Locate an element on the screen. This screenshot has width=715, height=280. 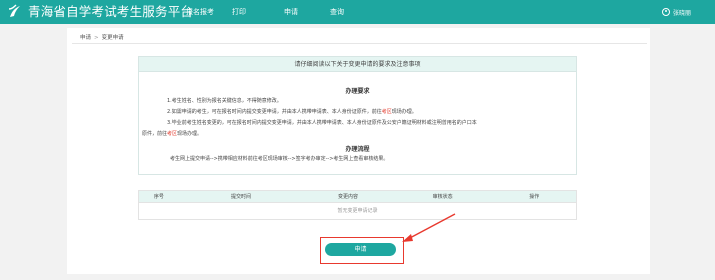
user-name: 张晓丽 is located at coordinates (681, 13).